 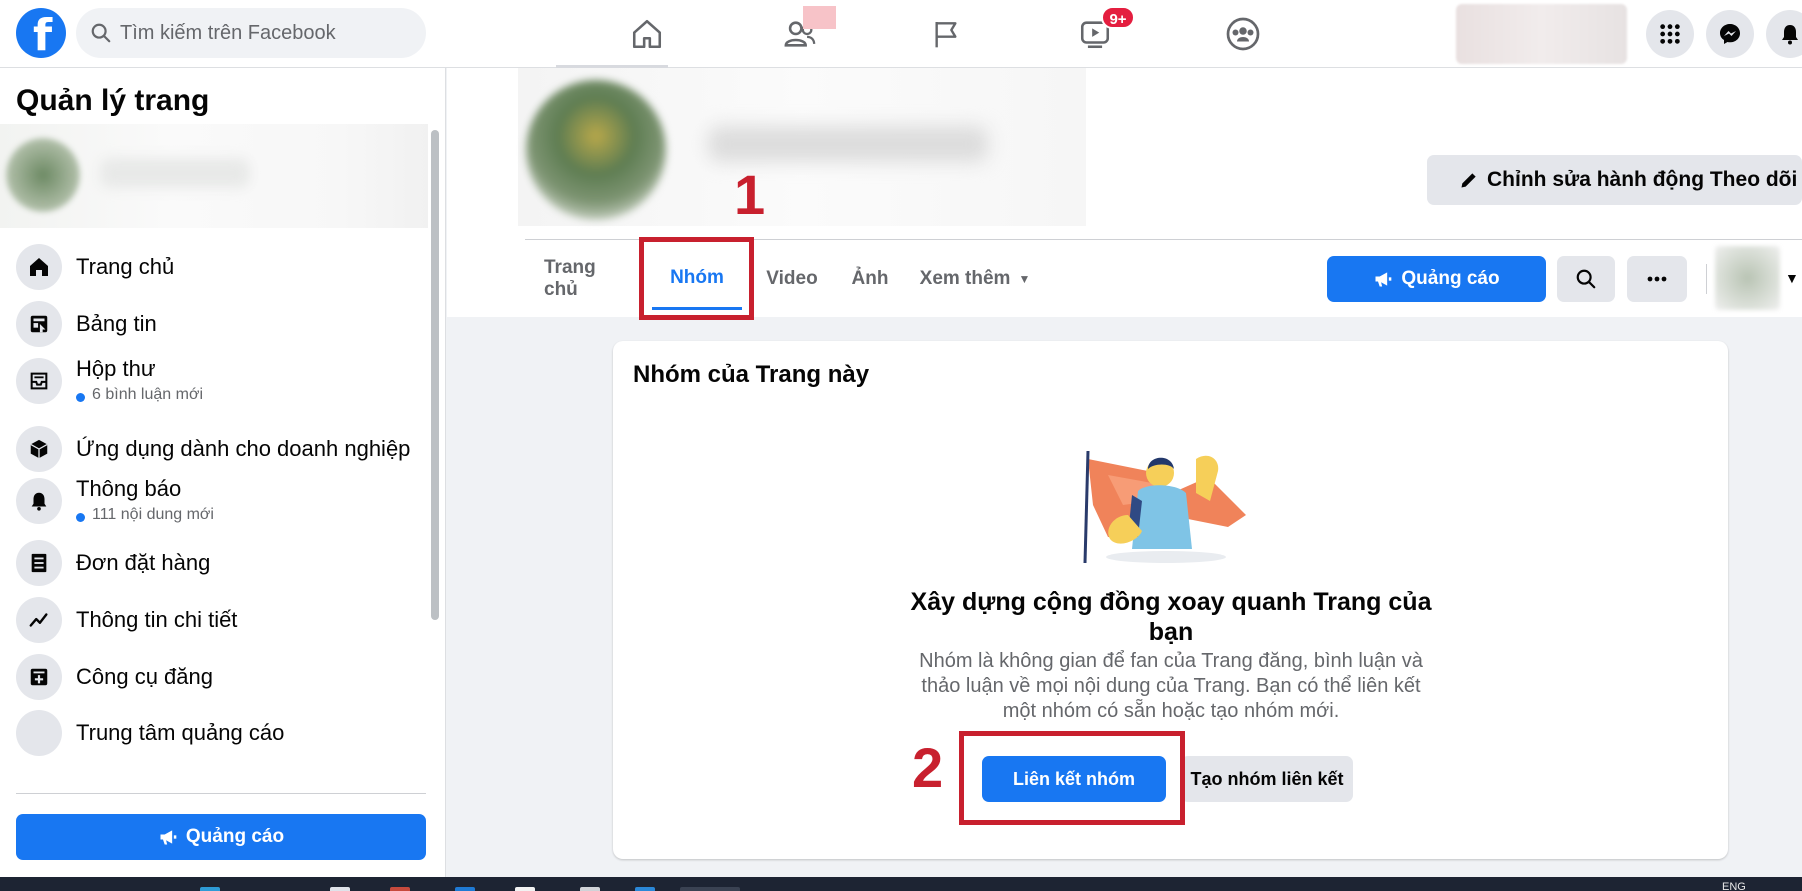 What do you see at coordinates (870, 279) in the screenshot?
I see `tab-photos: Ảnh` at bounding box center [870, 279].